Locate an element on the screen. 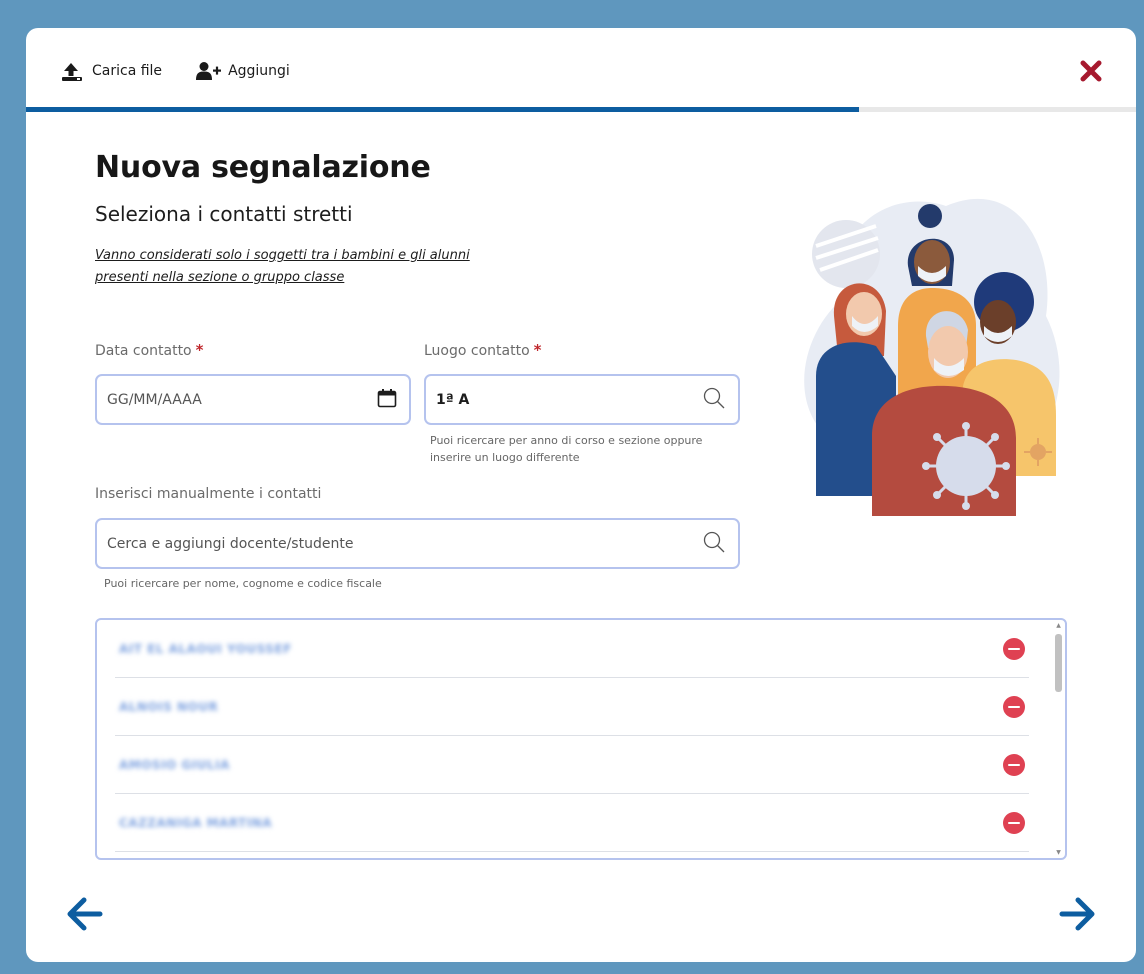 The height and width of the screenshot is (974, 1144). place-contact-label: Luogo contatto * is located at coordinates (483, 350).